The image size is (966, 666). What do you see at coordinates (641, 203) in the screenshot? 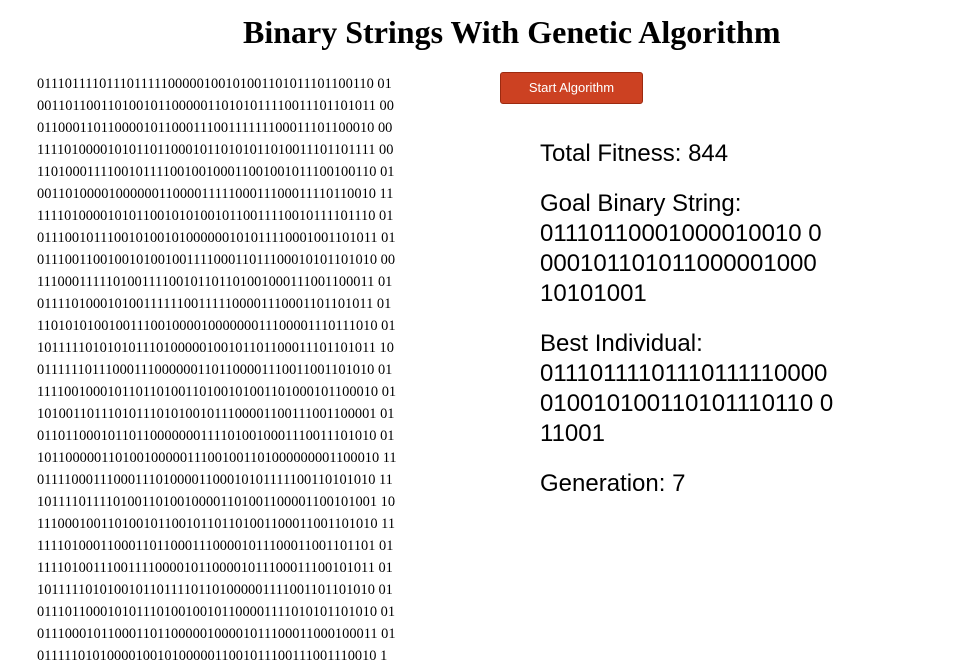
I see `goal-label: Goal Binary String:` at bounding box center [641, 203].